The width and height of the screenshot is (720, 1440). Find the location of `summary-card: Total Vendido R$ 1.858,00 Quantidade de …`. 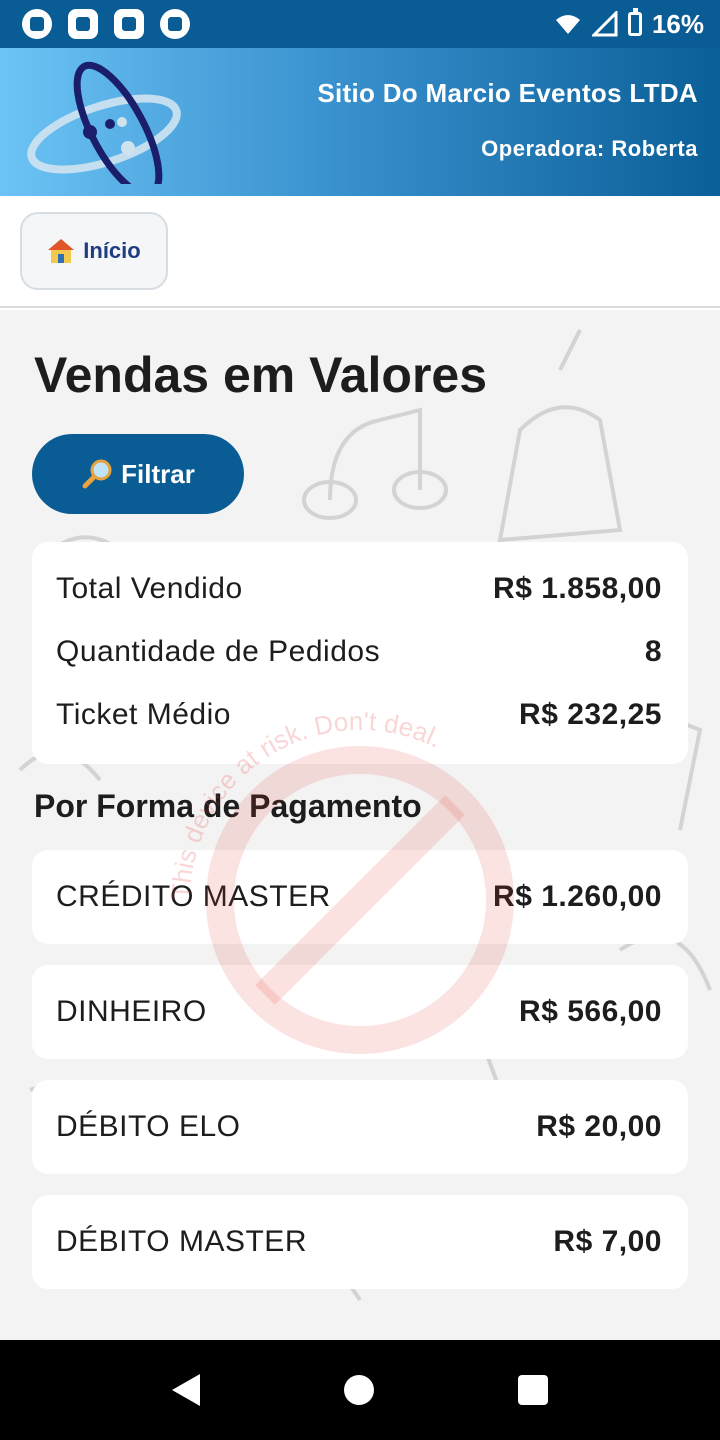

summary-card: Total Vendido R$ 1.858,00 Quantidade de … is located at coordinates (360, 653).